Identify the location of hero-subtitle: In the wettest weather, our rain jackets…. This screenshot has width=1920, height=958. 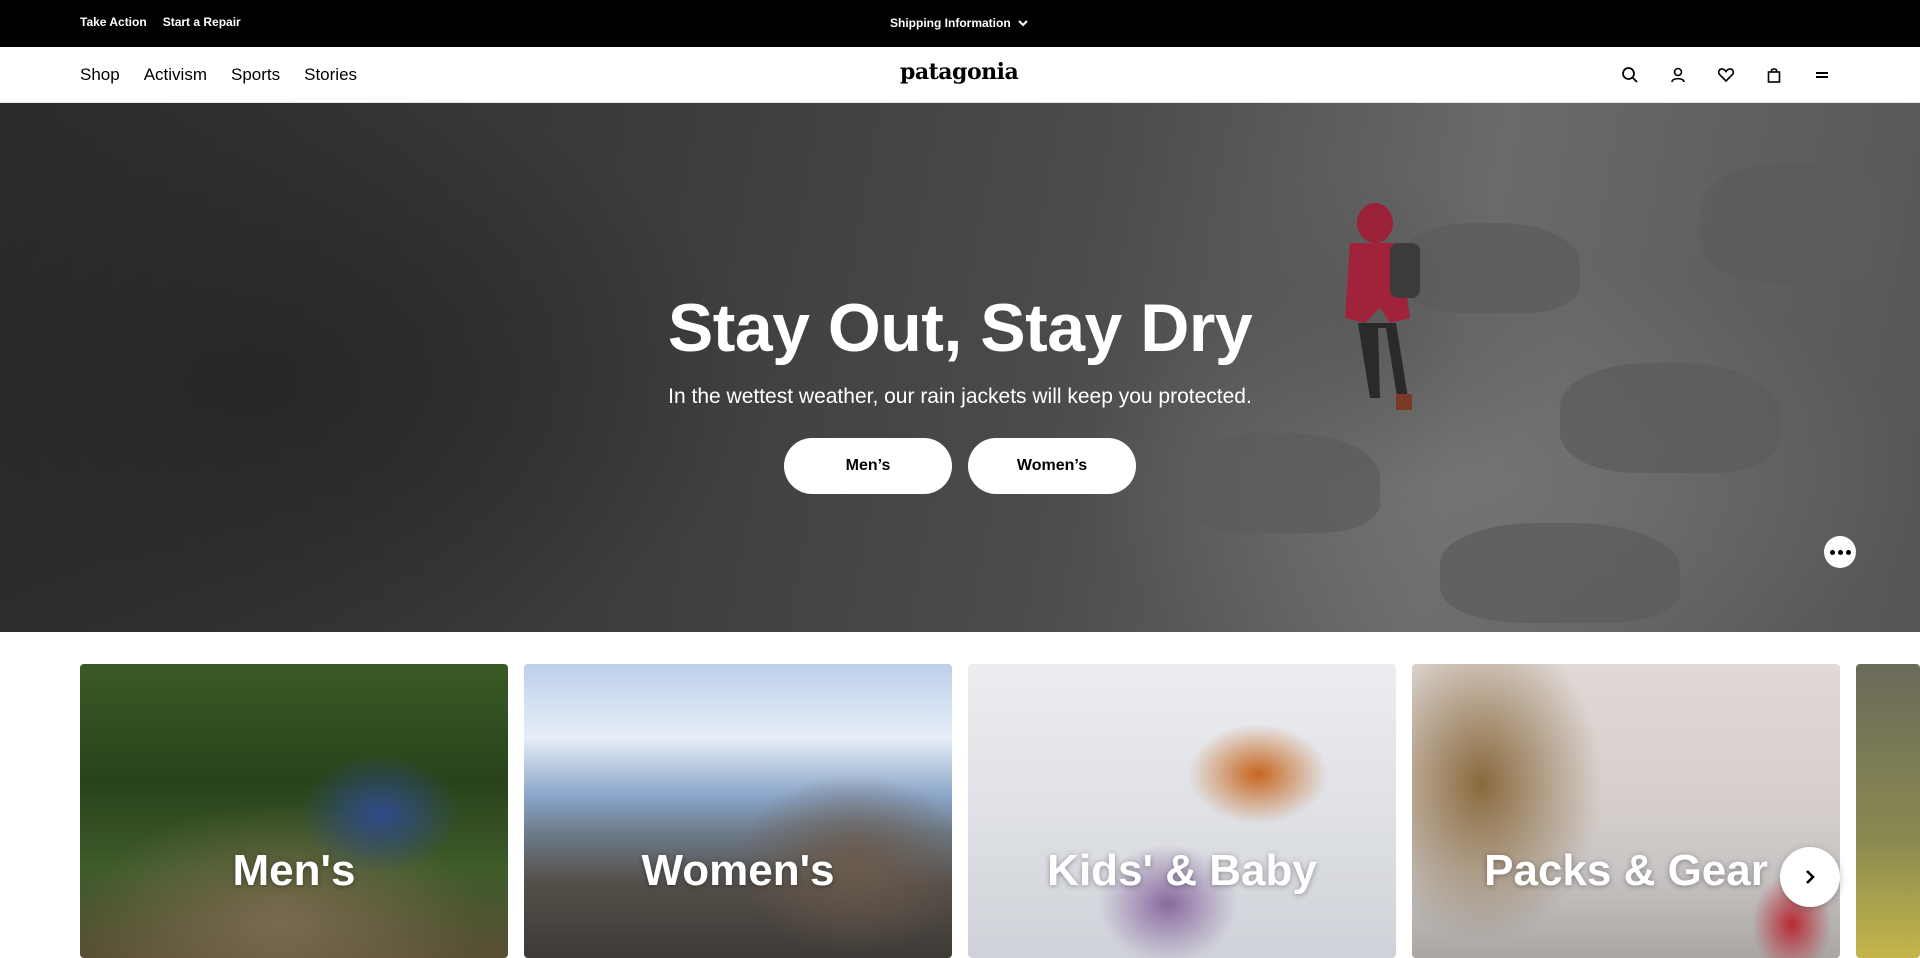
(960, 396).